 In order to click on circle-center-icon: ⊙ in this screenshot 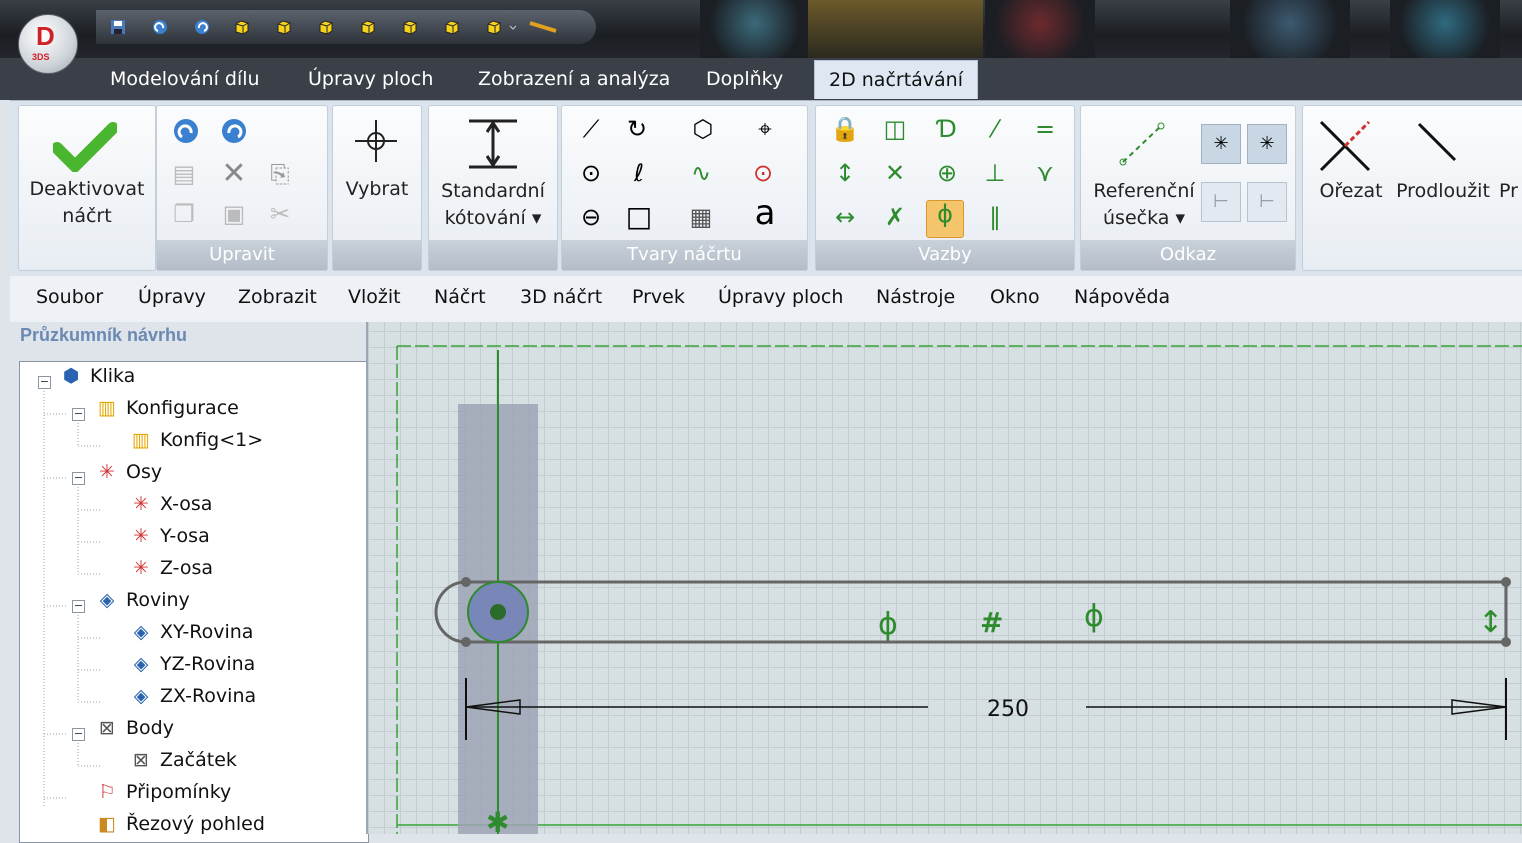, I will do `click(763, 173)`.